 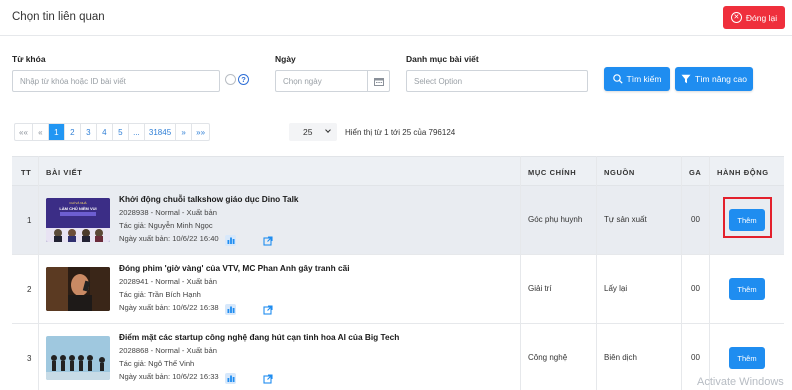 I want to click on row-number: 2, so click(x=29, y=289).